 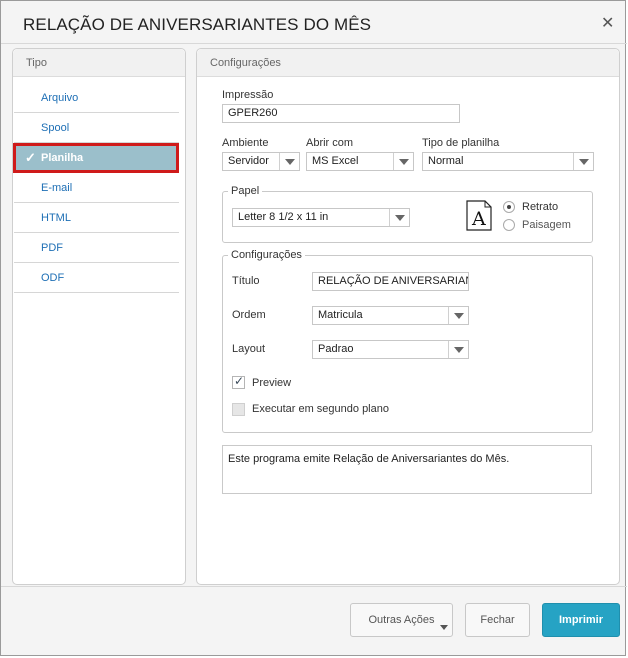 What do you see at coordinates (96, 248) in the screenshot?
I see `tipo-item-pdf: PDF` at bounding box center [96, 248].